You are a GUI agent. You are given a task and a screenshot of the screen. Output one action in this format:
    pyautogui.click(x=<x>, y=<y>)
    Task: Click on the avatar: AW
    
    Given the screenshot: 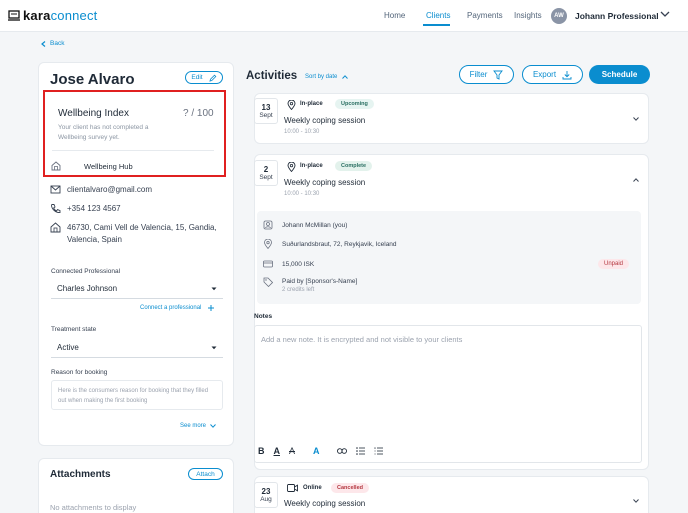 What is the action you would take?
    pyautogui.click(x=559, y=16)
    